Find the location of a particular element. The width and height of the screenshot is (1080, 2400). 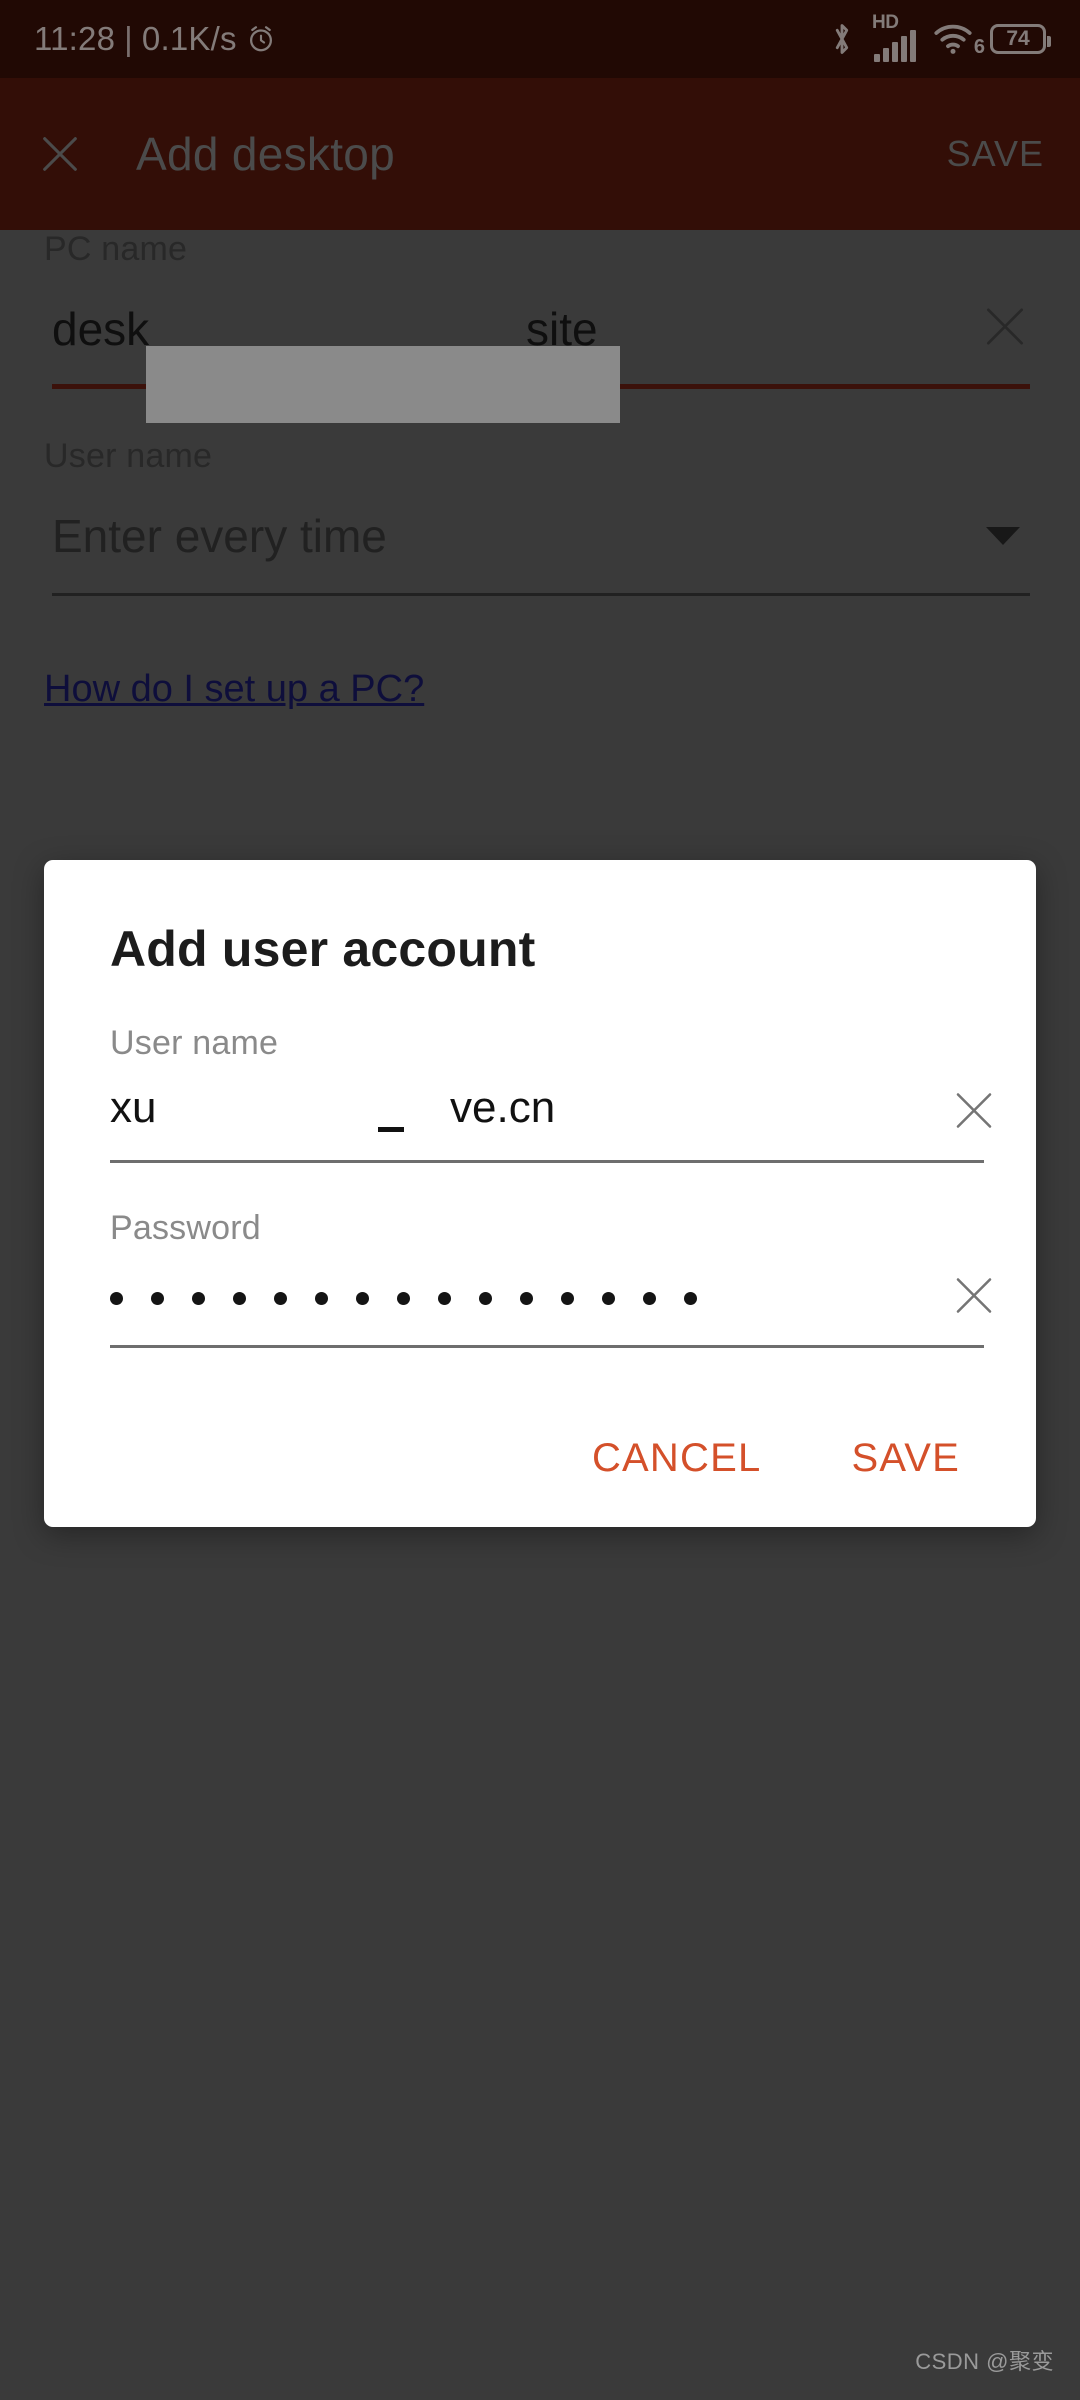

dialog-password-underline is located at coordinates (547, 1346).